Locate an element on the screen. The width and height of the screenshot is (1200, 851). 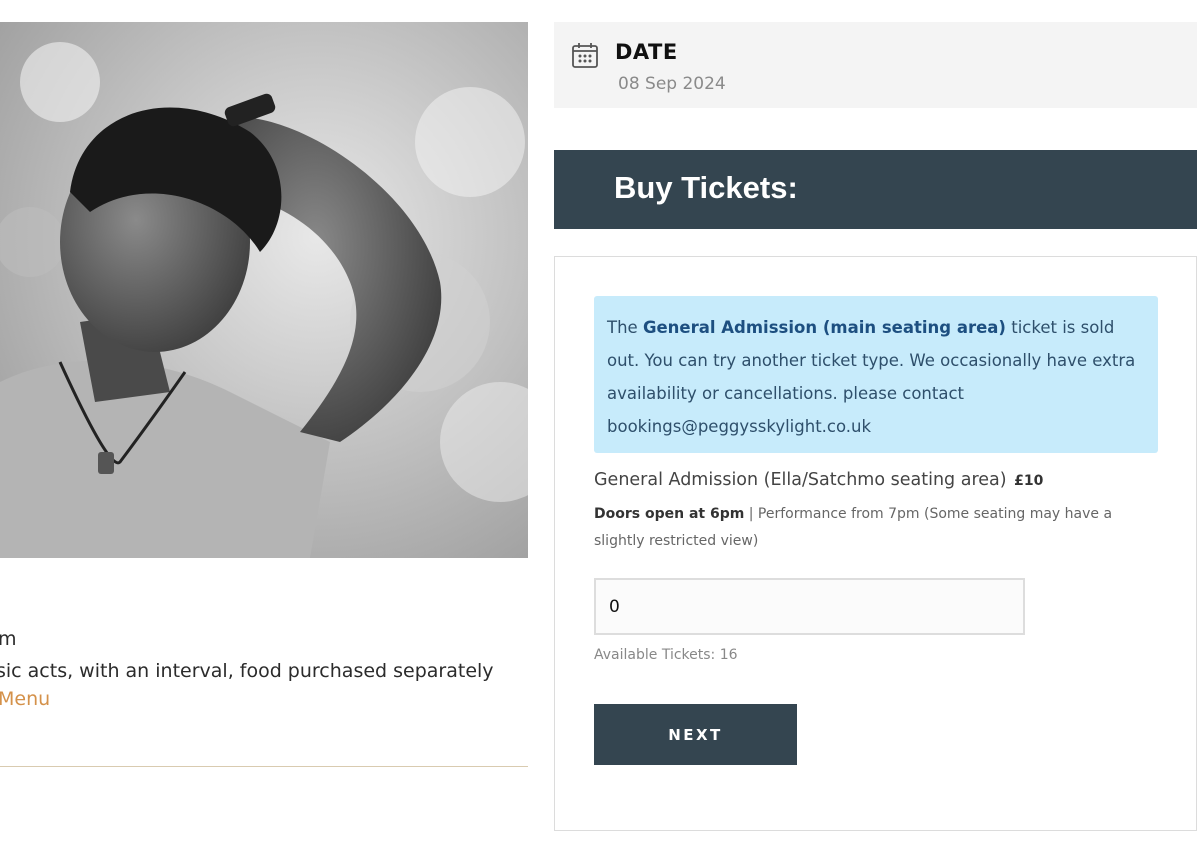
buy-tickets-title: Buy Tickets: is located at coordinates (706, 187).